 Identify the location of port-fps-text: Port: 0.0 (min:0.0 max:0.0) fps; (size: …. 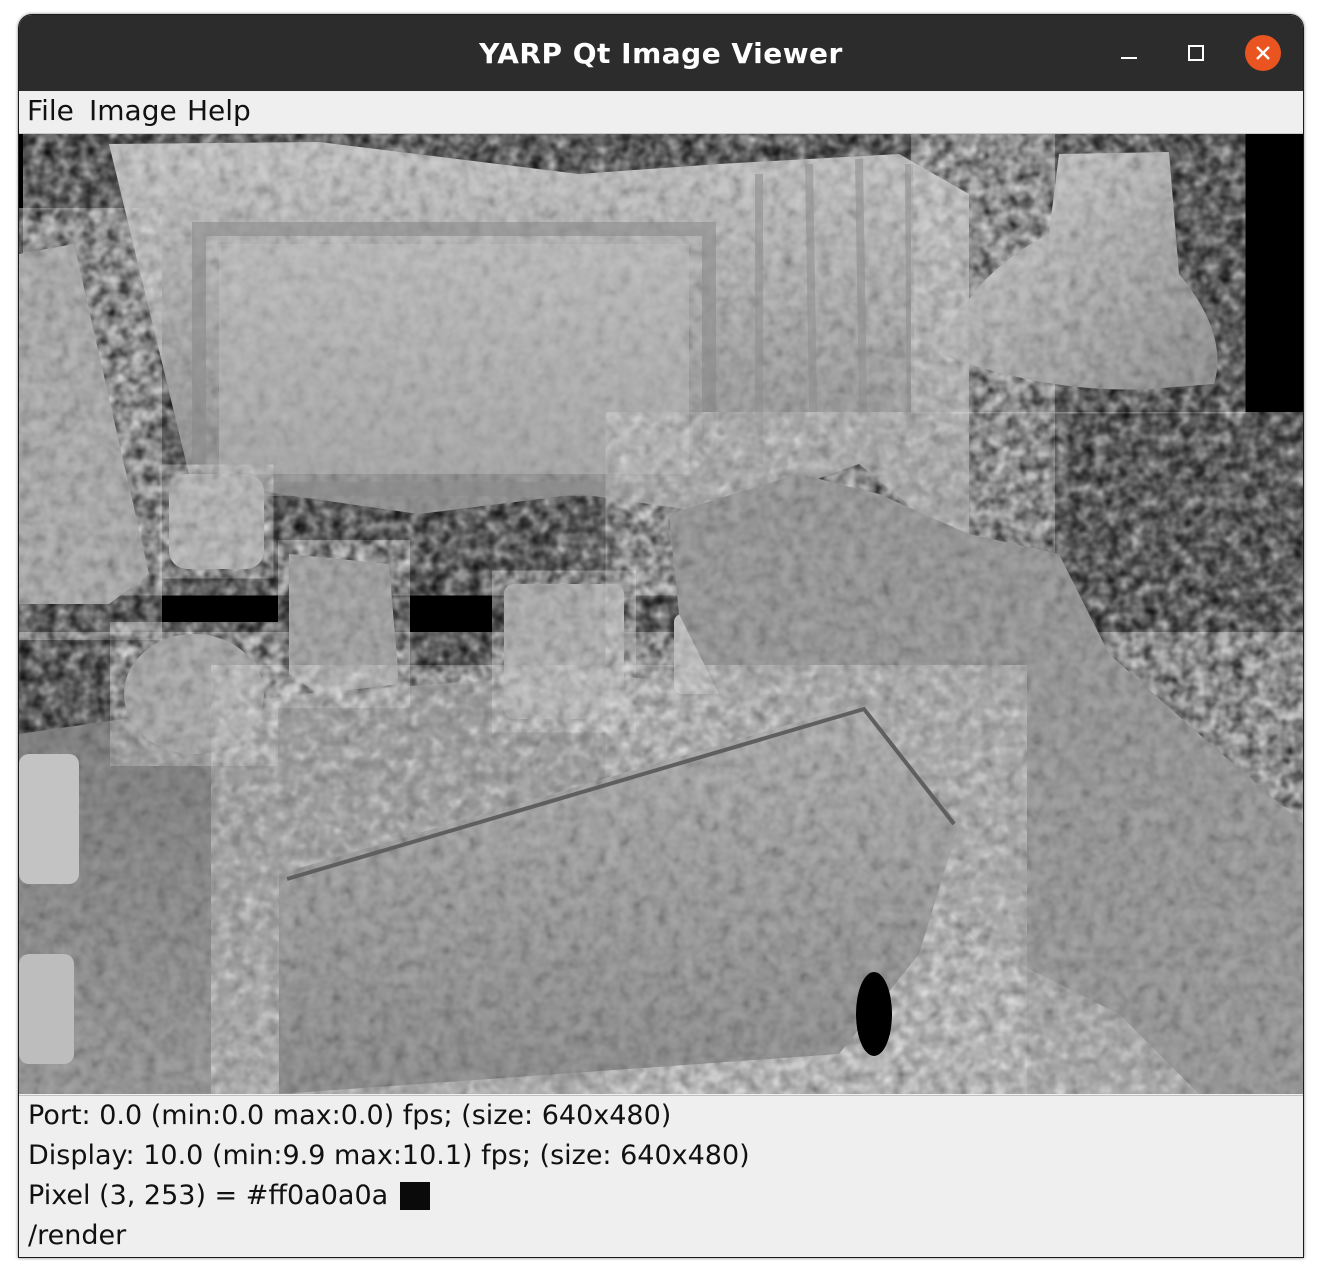
(350, 1115).